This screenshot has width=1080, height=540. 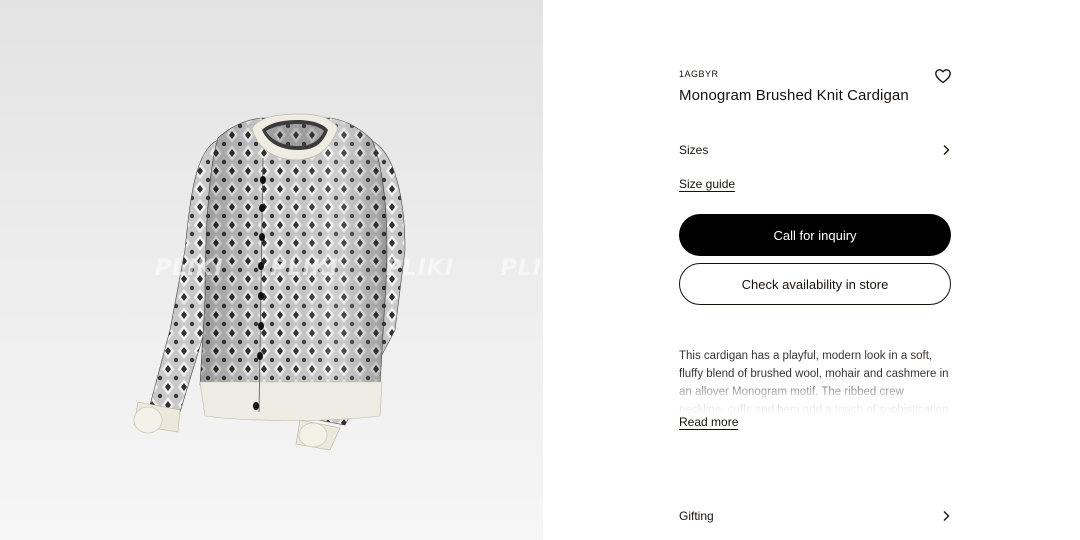 I want to click on check-availability-button: Check availability in store, so click(x=815, y=284).